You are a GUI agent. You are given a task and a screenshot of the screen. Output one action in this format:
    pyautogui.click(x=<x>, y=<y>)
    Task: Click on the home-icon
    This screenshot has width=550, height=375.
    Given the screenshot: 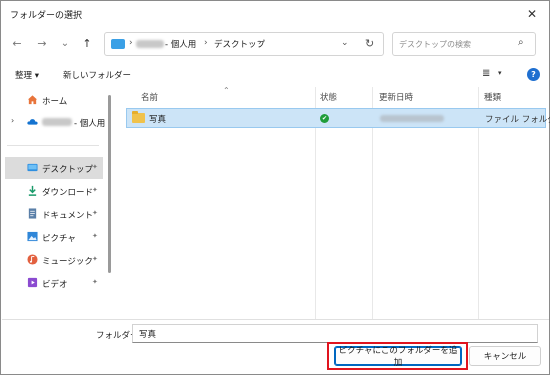 What is the action you would take?
    pyautogui.click(x=32, y=100)
    